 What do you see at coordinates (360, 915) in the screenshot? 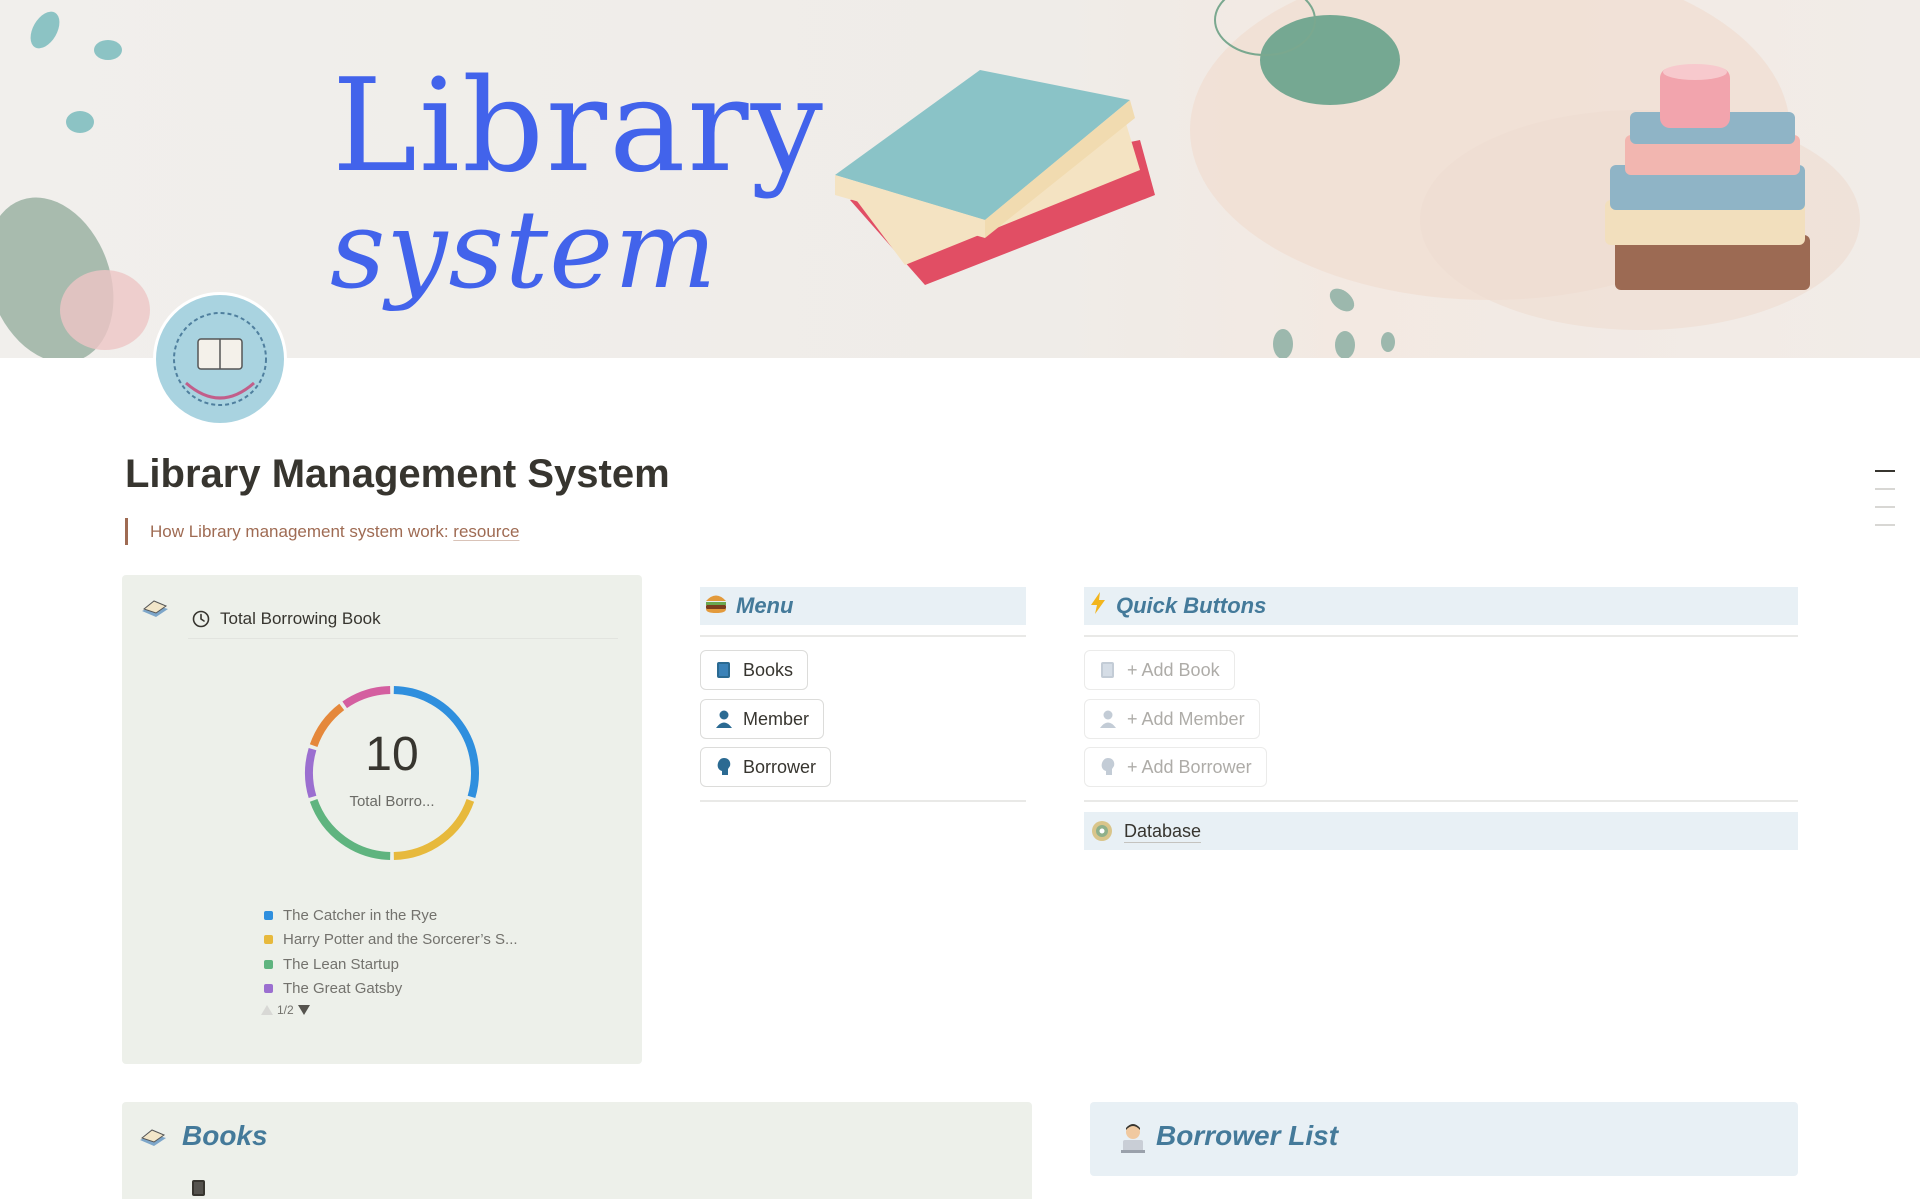
I see `legend-label: The Catcher in the Rye` at bounding box center [360, 915].